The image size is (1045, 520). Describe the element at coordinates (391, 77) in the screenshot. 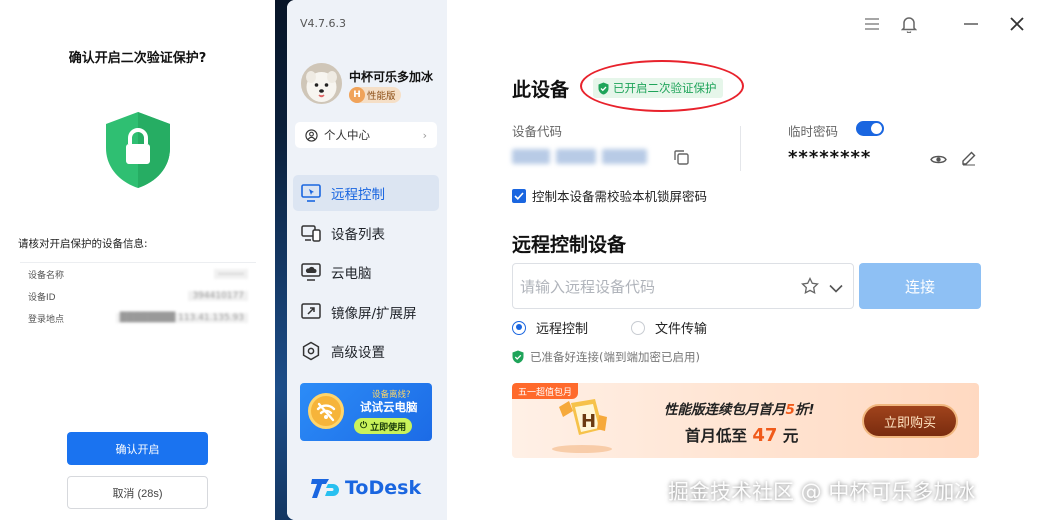

I see `username: 中杯可乐多加冰` at that location.